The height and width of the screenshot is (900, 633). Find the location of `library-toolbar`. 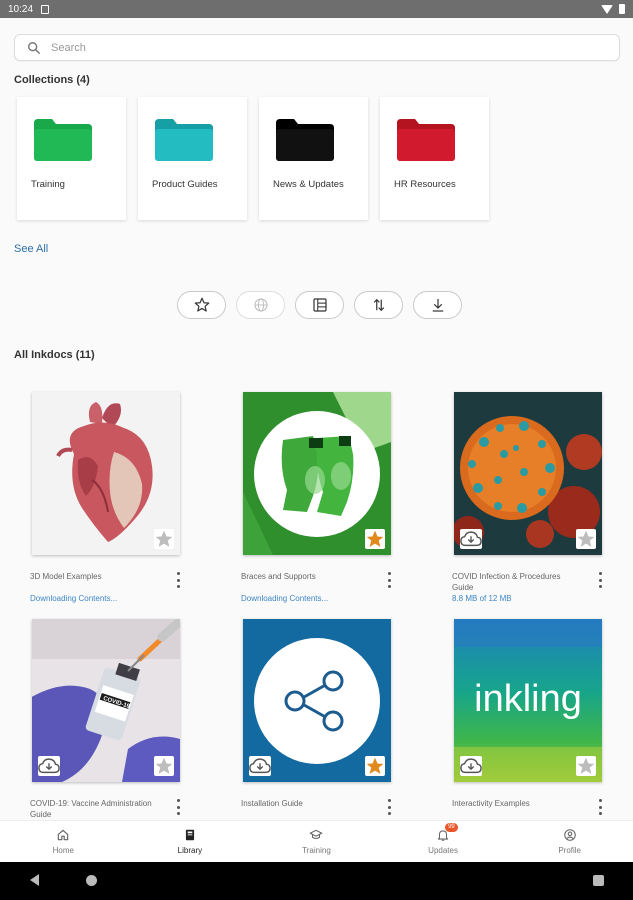

library-toolbar is located at coordinates (319, 305).